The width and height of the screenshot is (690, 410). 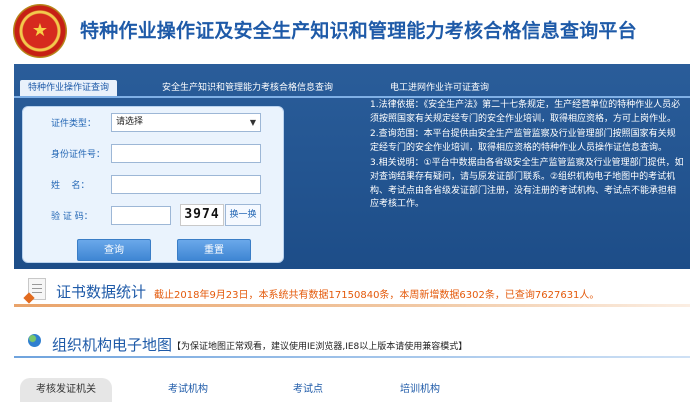 I want to click on stats-divider, so click(x=352, y=305).